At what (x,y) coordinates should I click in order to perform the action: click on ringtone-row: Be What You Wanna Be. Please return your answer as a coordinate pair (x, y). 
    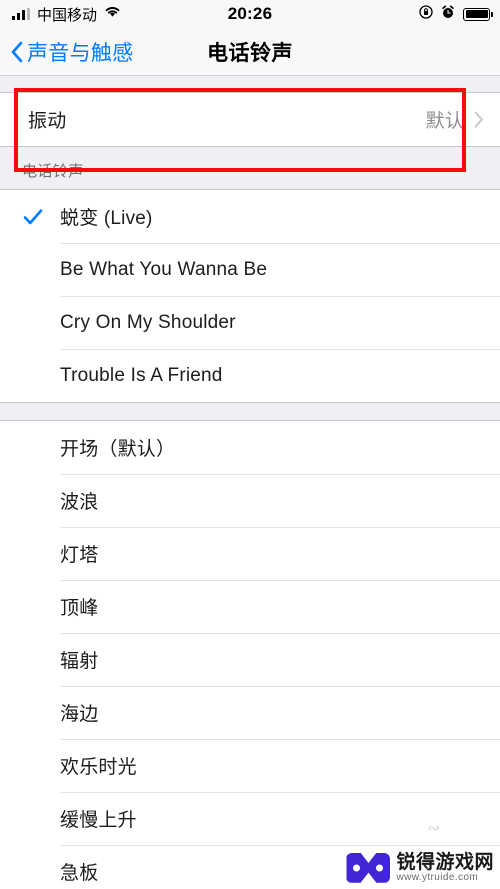
    Looking at the image, I should click on (250, 269).